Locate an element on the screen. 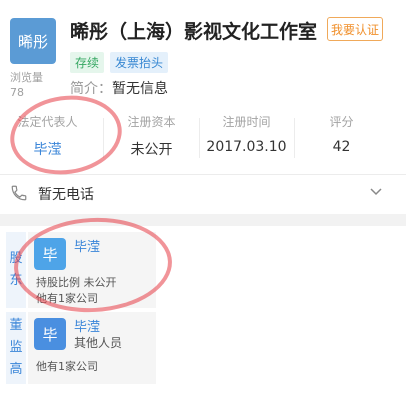 The width and height of the screenshot is (406, 405). company-name: 晞彤（上海）影视文化工作室 is located at coordinates (194, 32).